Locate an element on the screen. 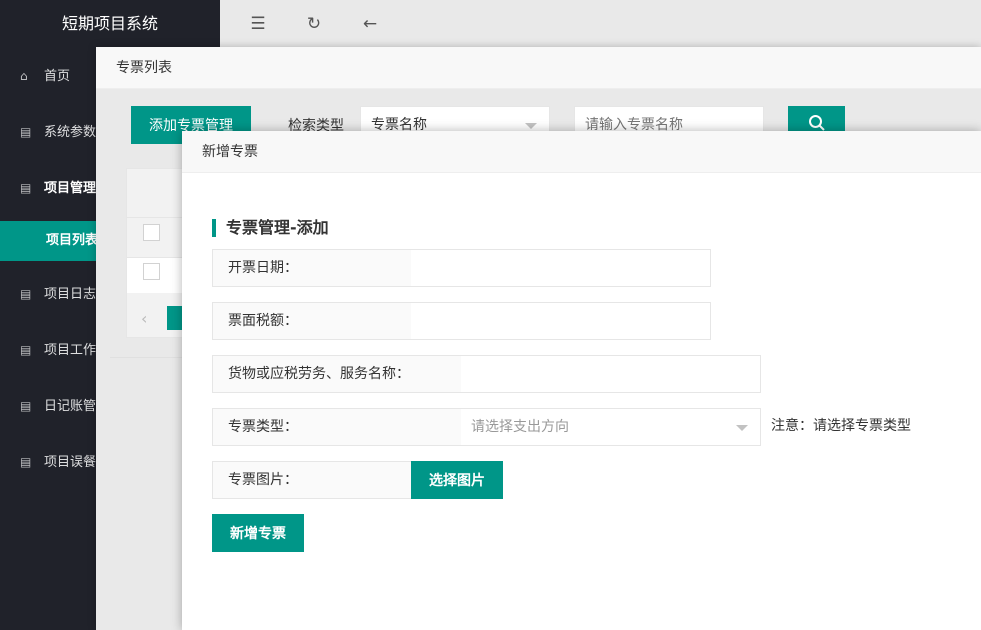 This screenshot has width=981, height=630. goods-name-input is located at coordinates (611, 374).